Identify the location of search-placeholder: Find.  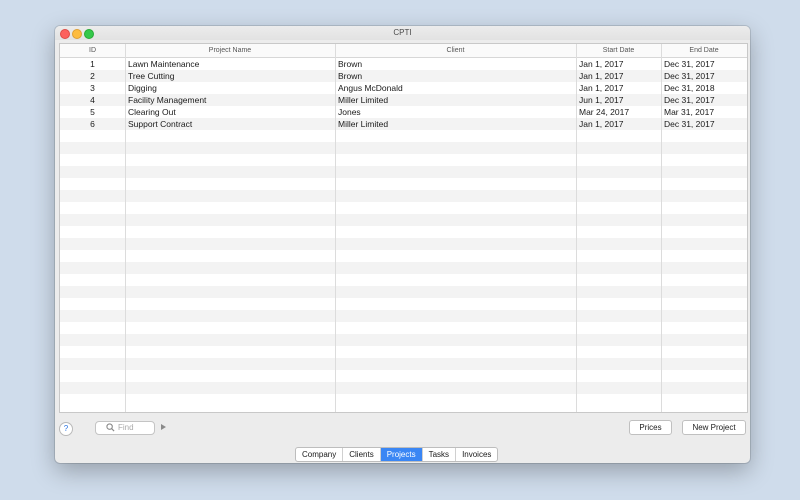
(126, 427).